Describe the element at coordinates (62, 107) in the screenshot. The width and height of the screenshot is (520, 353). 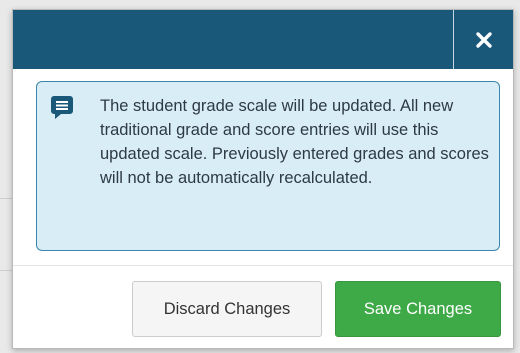
I see `message-icon` at that location.